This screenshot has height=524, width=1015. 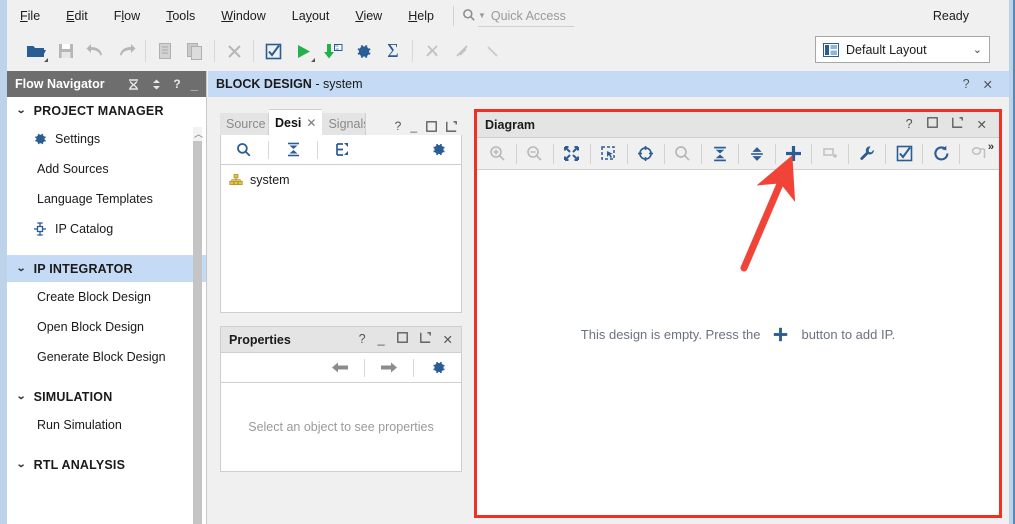 What do you see at coordinates (79, 425) in the screenshot?
I see `sidebar-item-label: Run Simulation` at bounding box center [79, 425].